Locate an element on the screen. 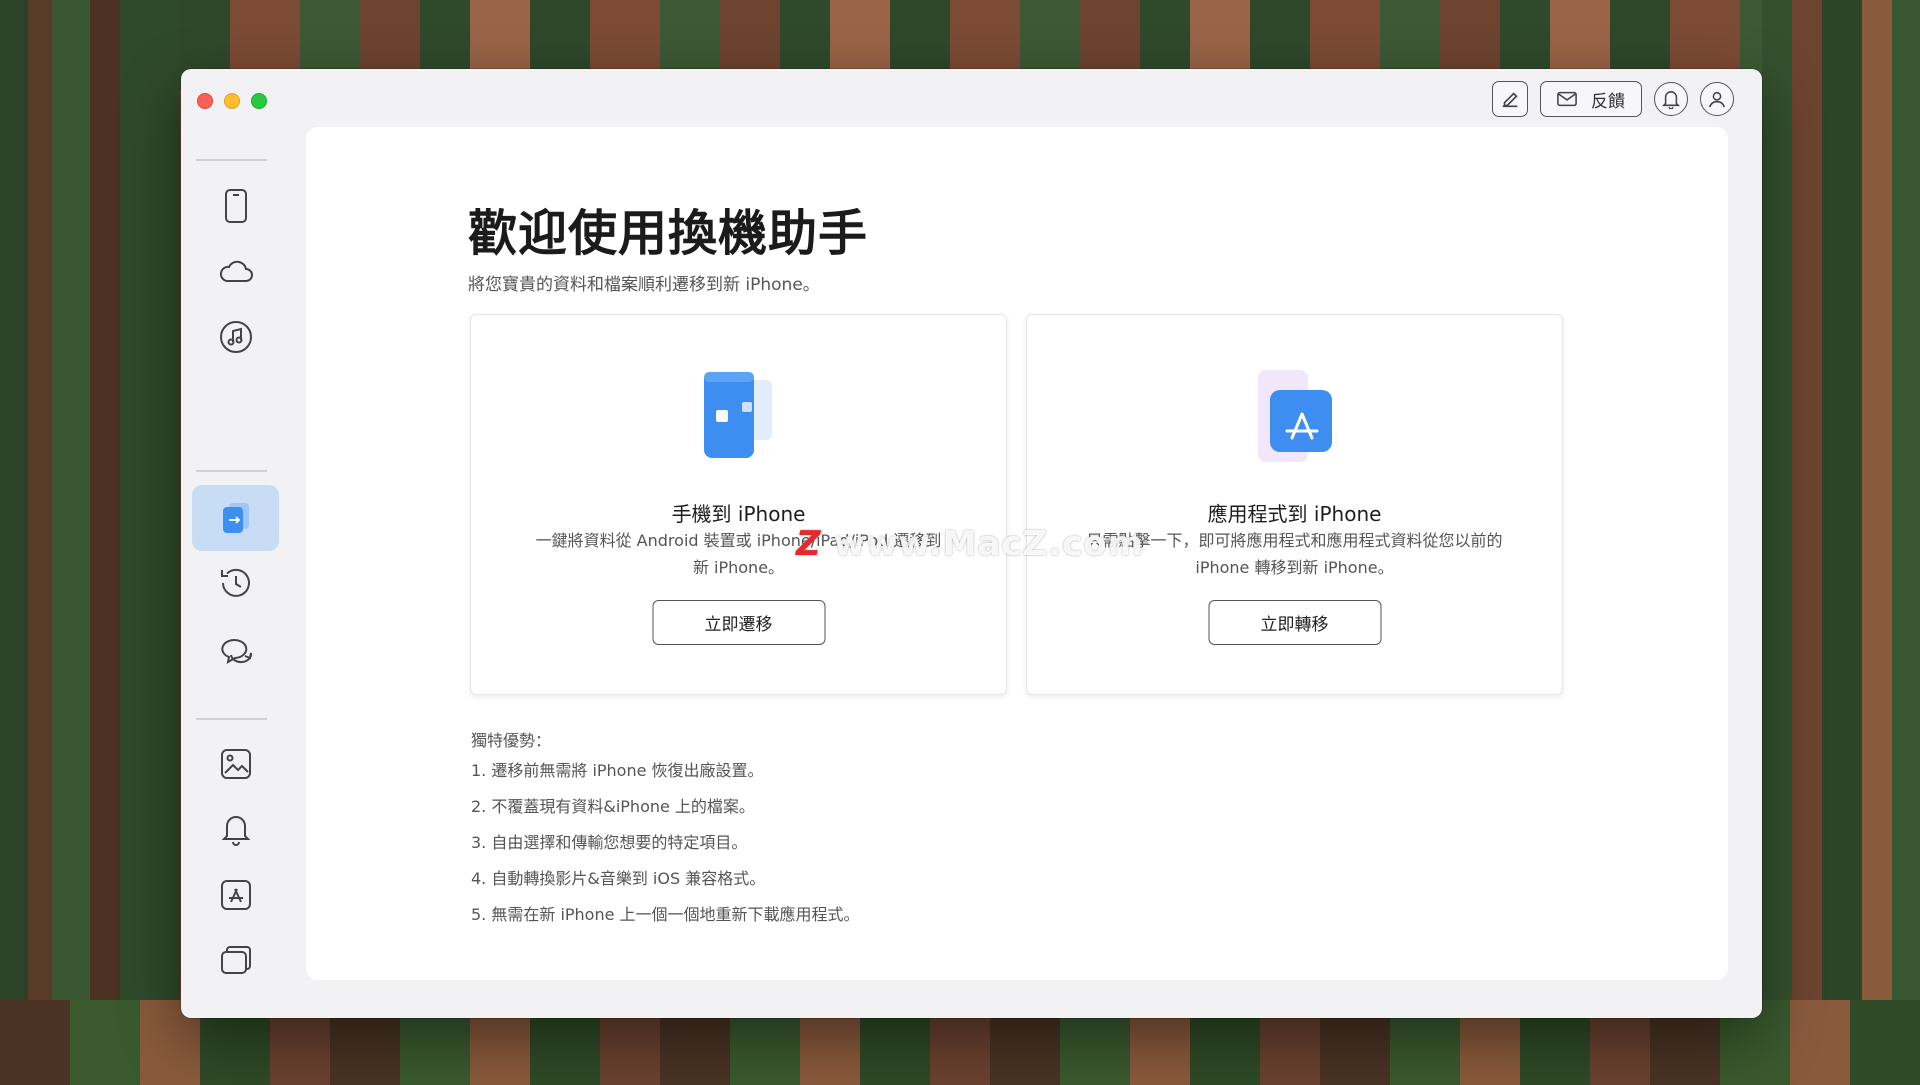  wallpaper-right is located at coordinates (1841, 542).